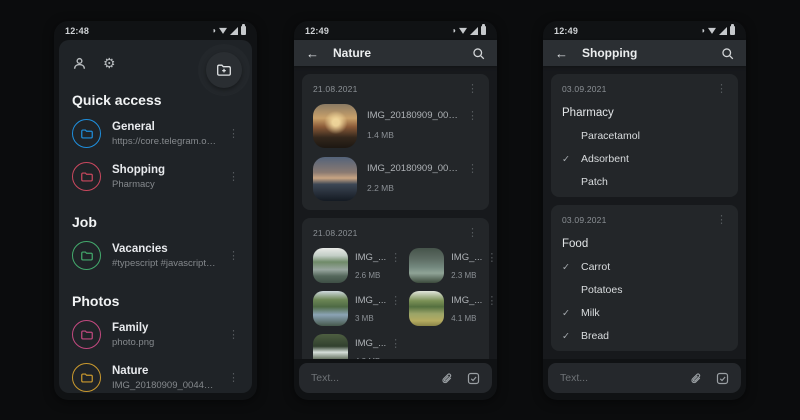 The image size is (800, 420). I want to click on checklist-item: Patch, so click(644, 182).